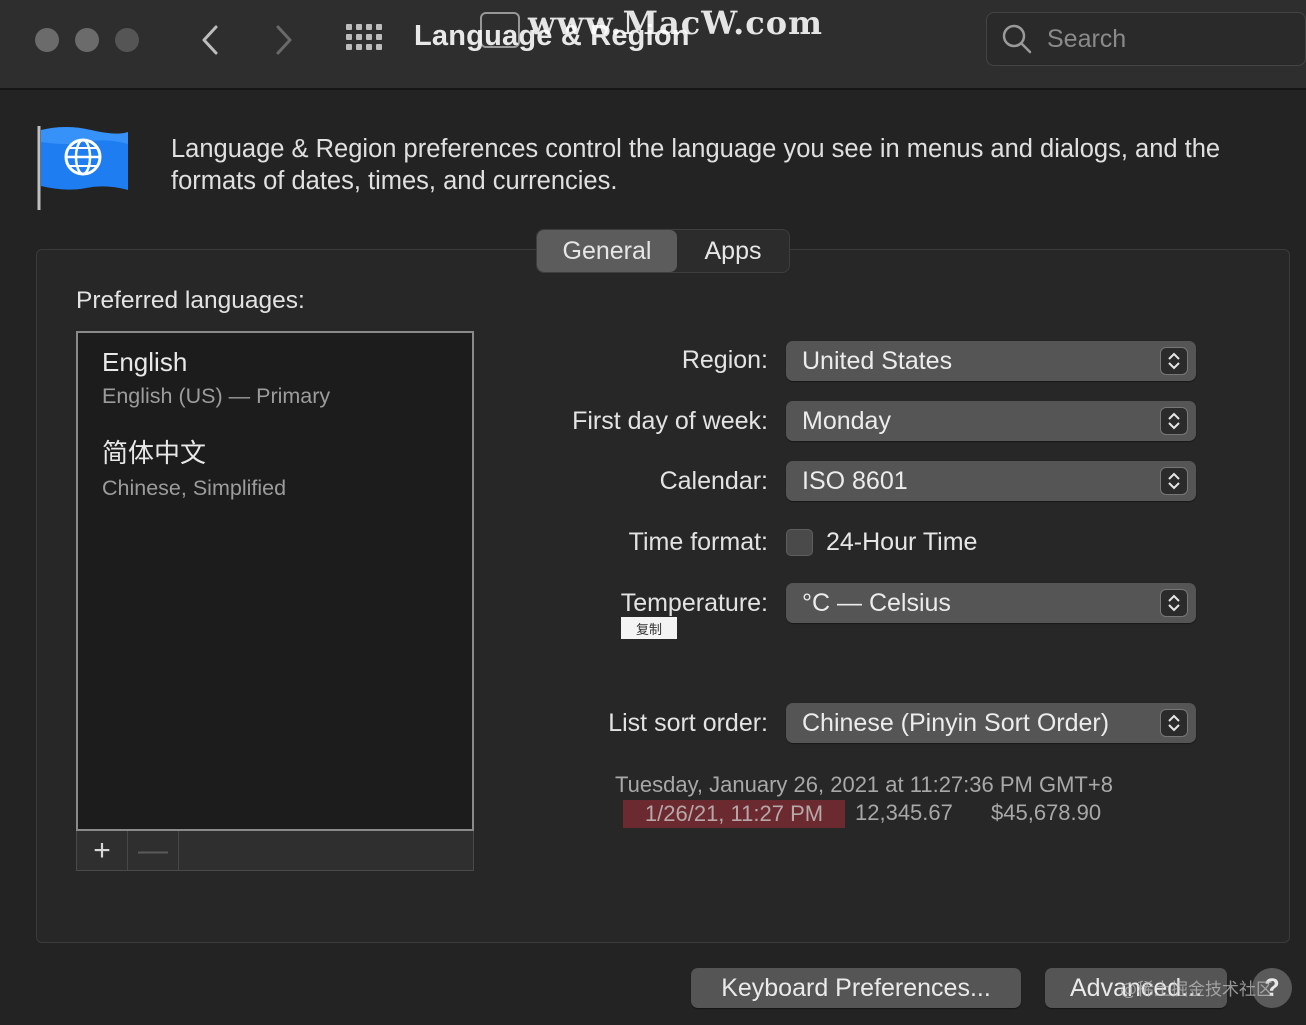 The height and width of the screenshot is (1025, 1306). What do you see at coordinates (194, 488) in the screenshot?
I see `language-detail: Chinese, Simplified` at bounding box center [194, 488].